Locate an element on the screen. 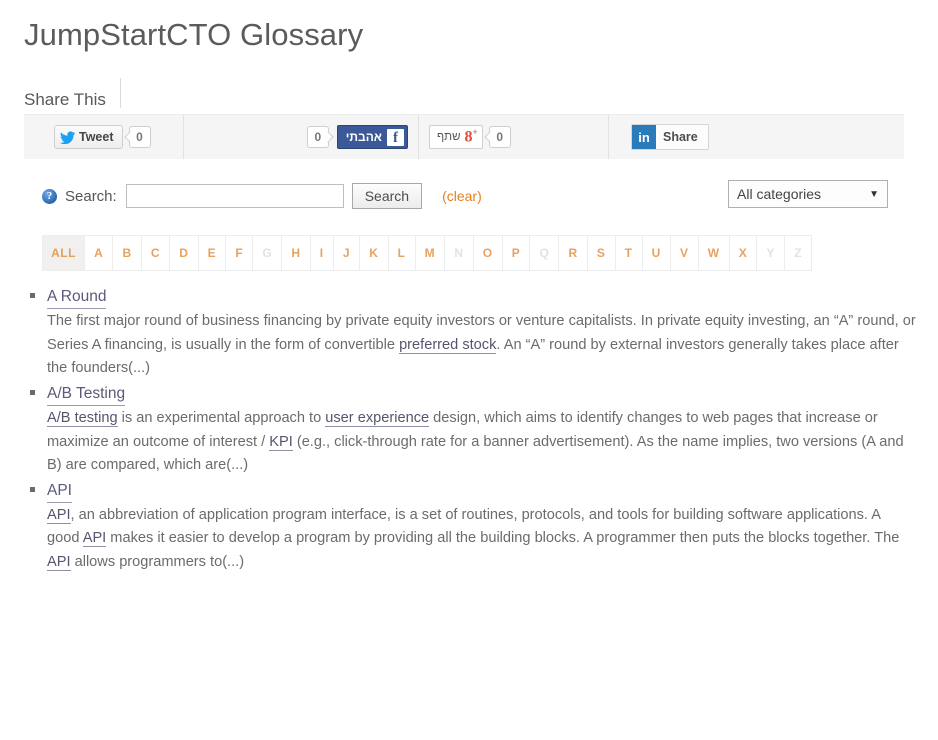 The image size is (938, 740). linkedin-share-cell: in Share is located at coordinates (734, 137).